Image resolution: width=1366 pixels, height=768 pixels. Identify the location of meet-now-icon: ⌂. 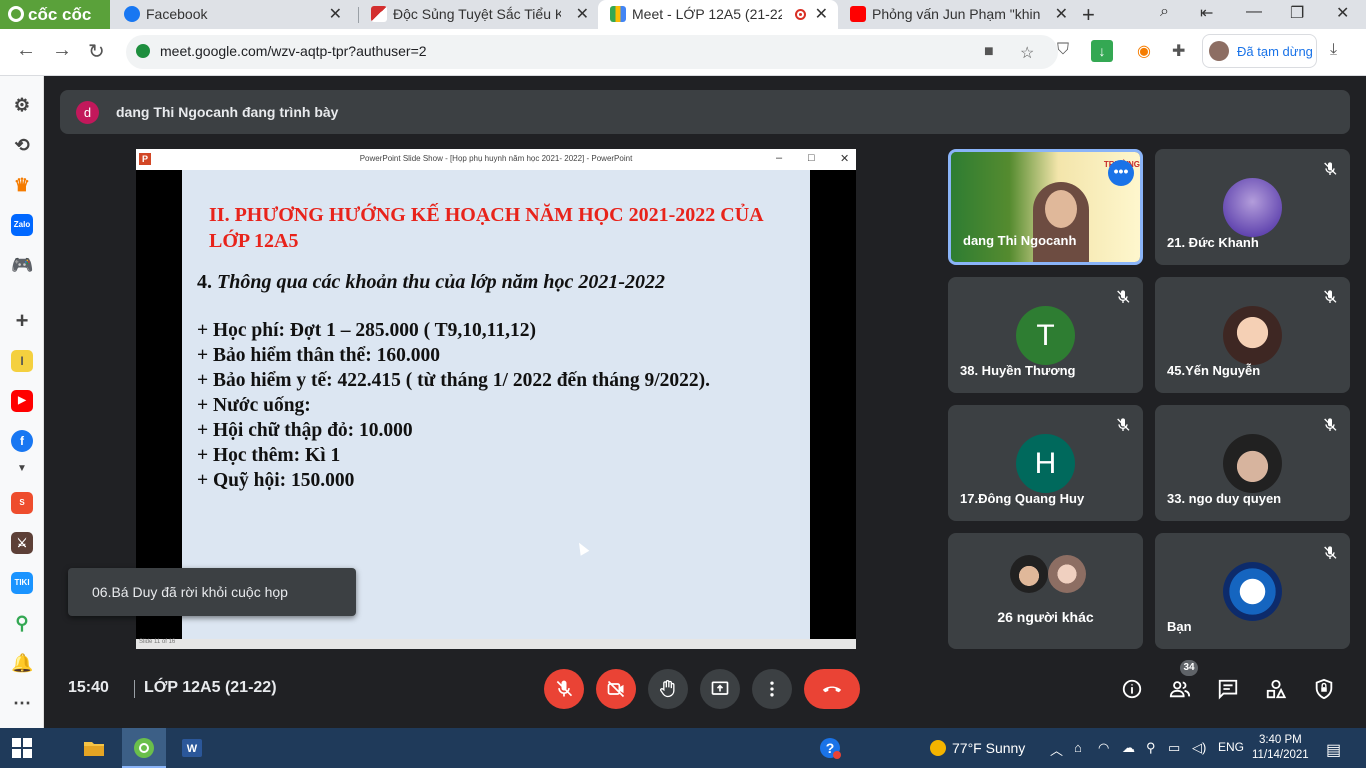
(1078, 747).